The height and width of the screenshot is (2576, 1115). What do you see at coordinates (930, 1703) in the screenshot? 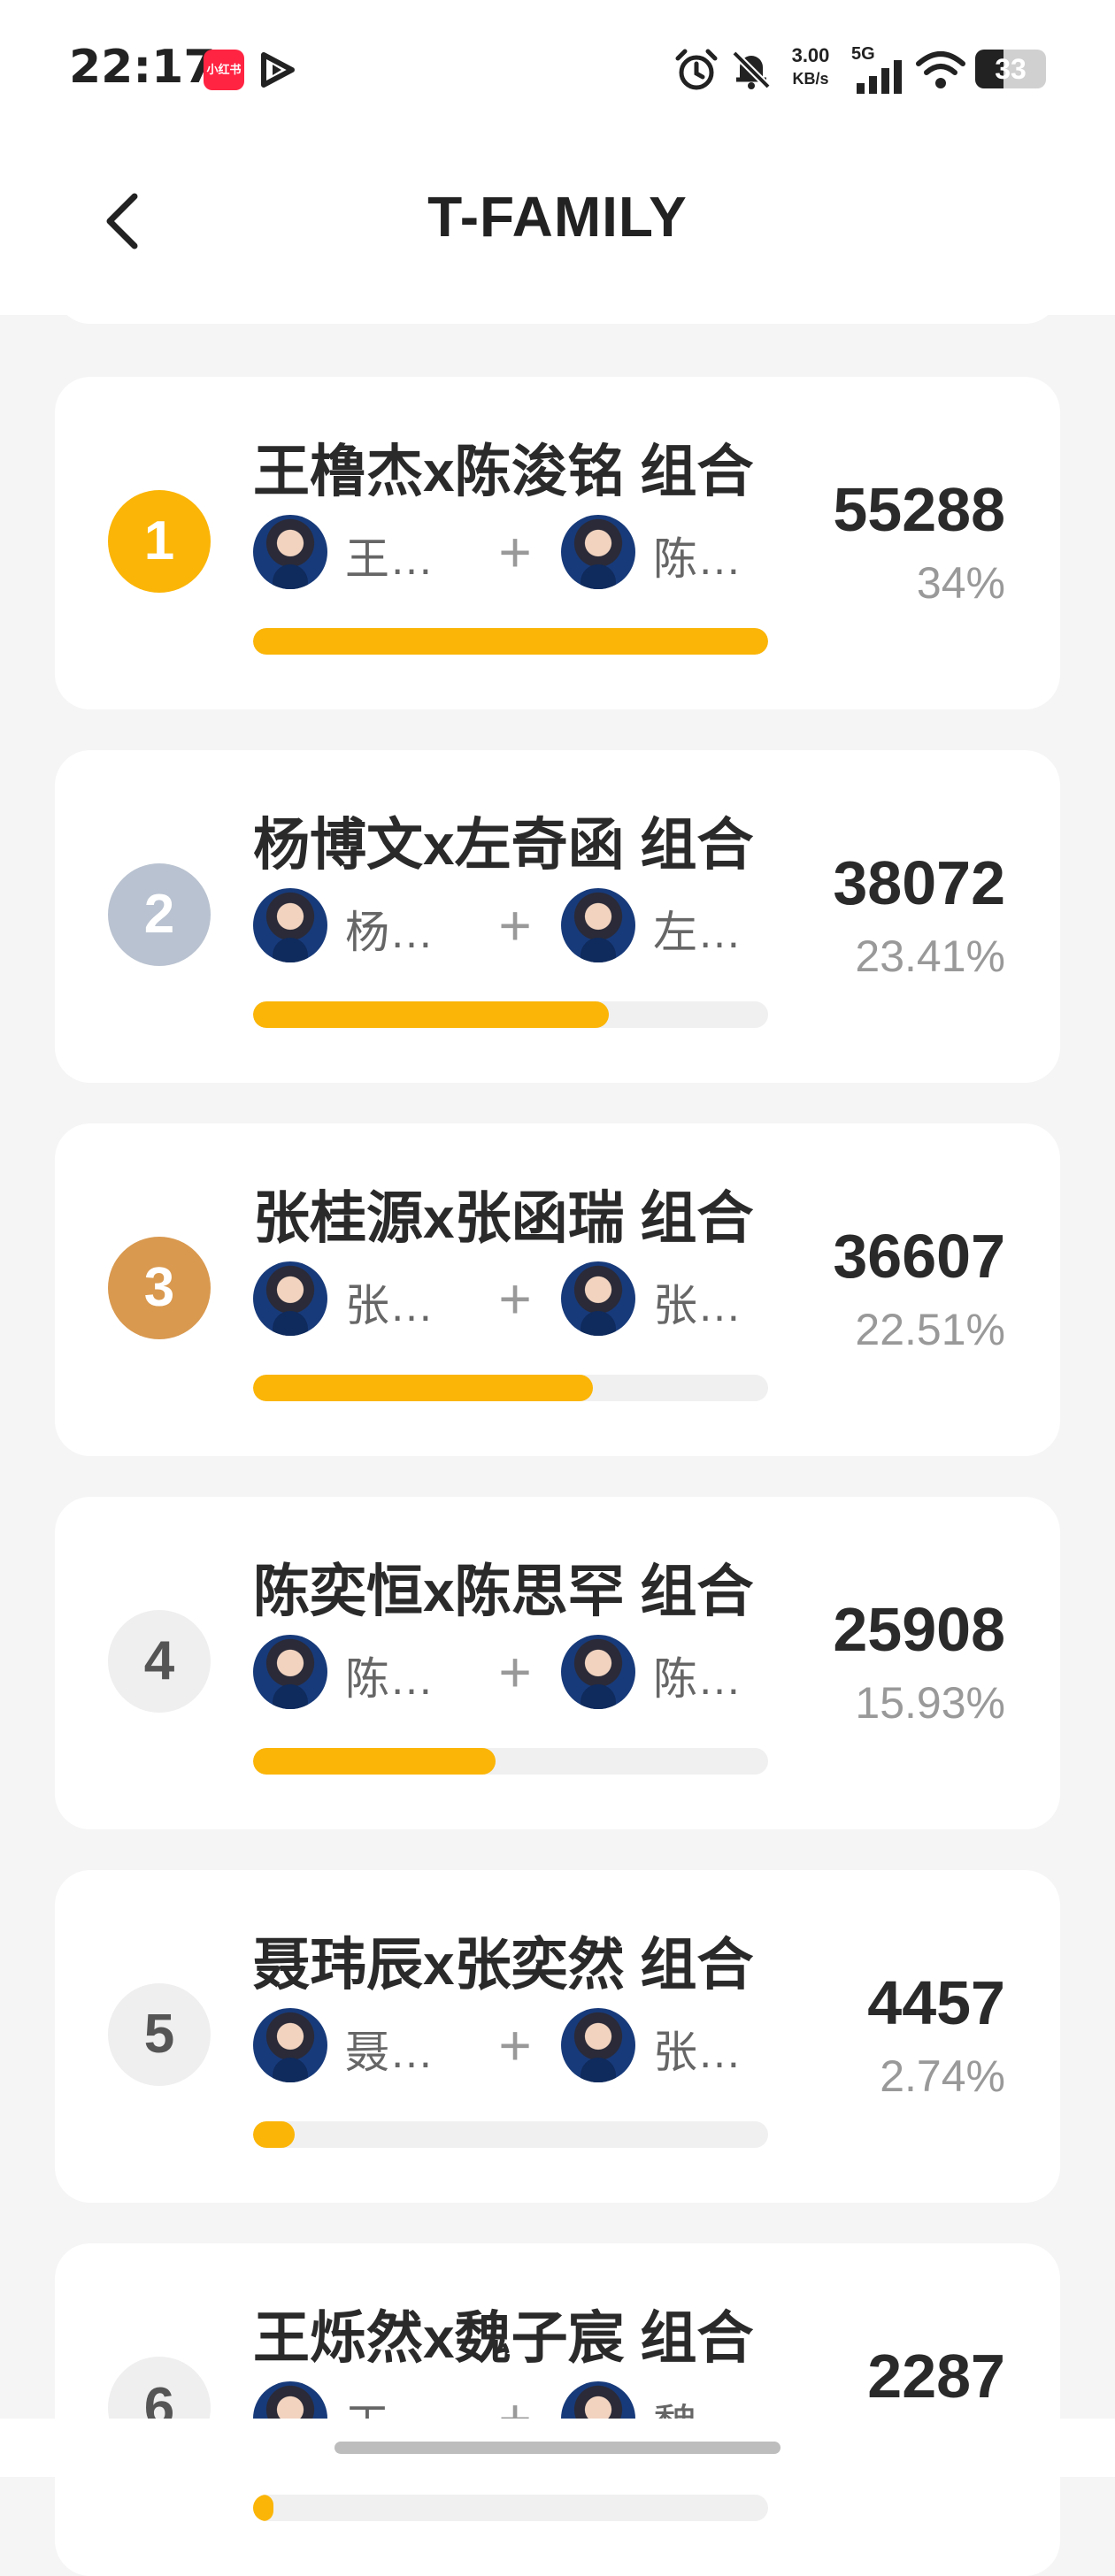
I see `vote-percent: 15.93%` at bounding box center [930, 1703].